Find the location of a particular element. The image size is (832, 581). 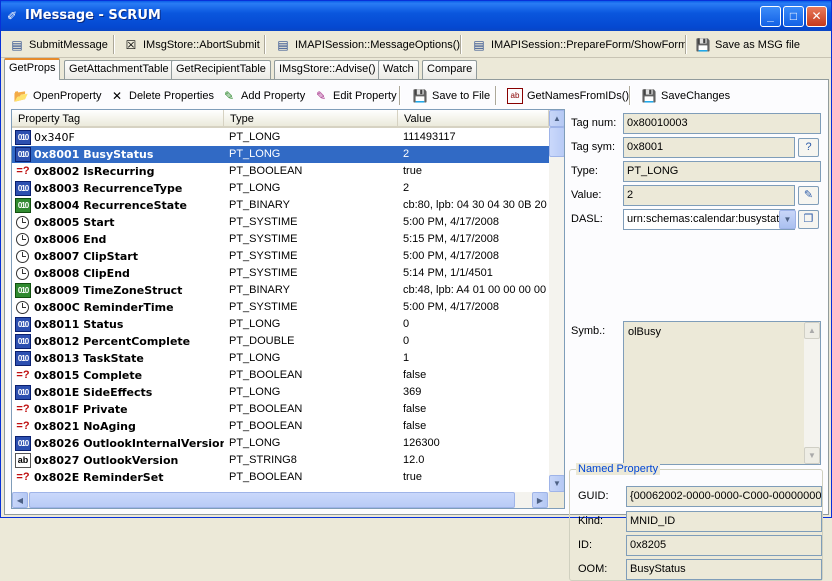

table-row: =? 0x801F Private PT_BOOLEAN false is located at coordinates (280, 409).